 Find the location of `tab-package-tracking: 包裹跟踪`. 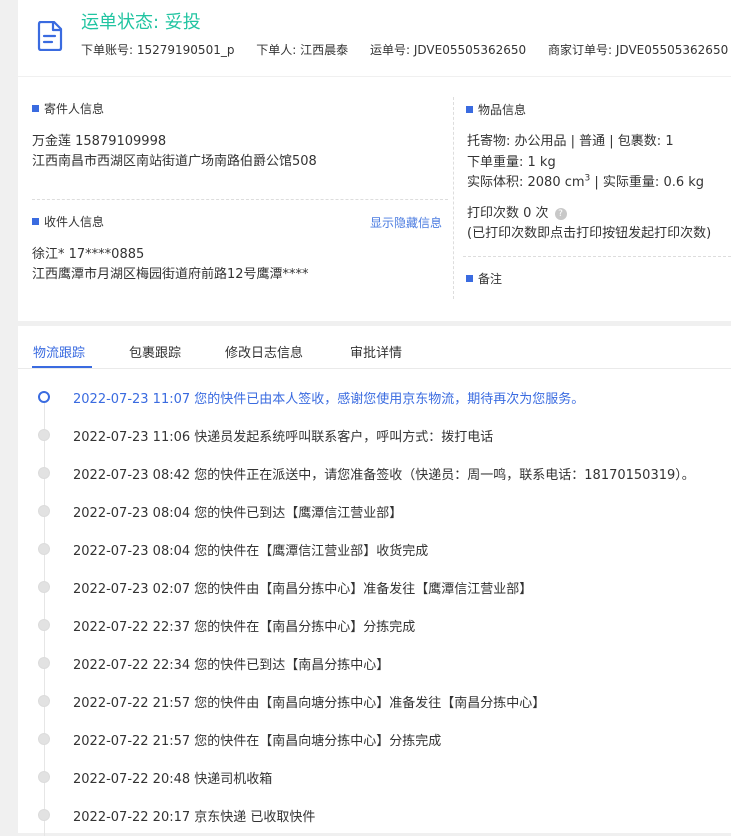

tab-package-tracking: 包裹跟踪 is located at coordinates (155, 351).